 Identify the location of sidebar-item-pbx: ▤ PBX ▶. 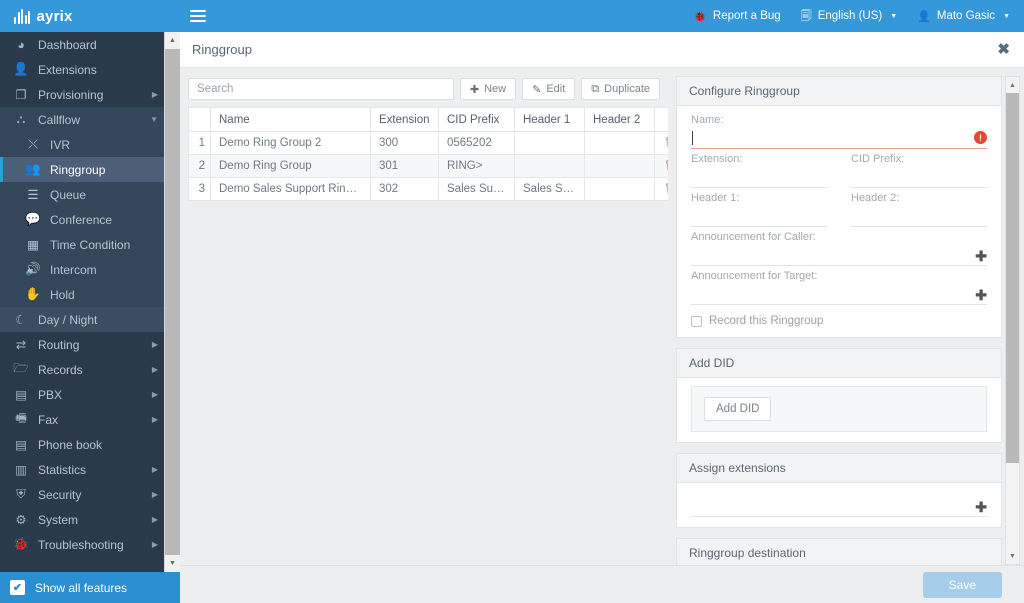
(90, 394).